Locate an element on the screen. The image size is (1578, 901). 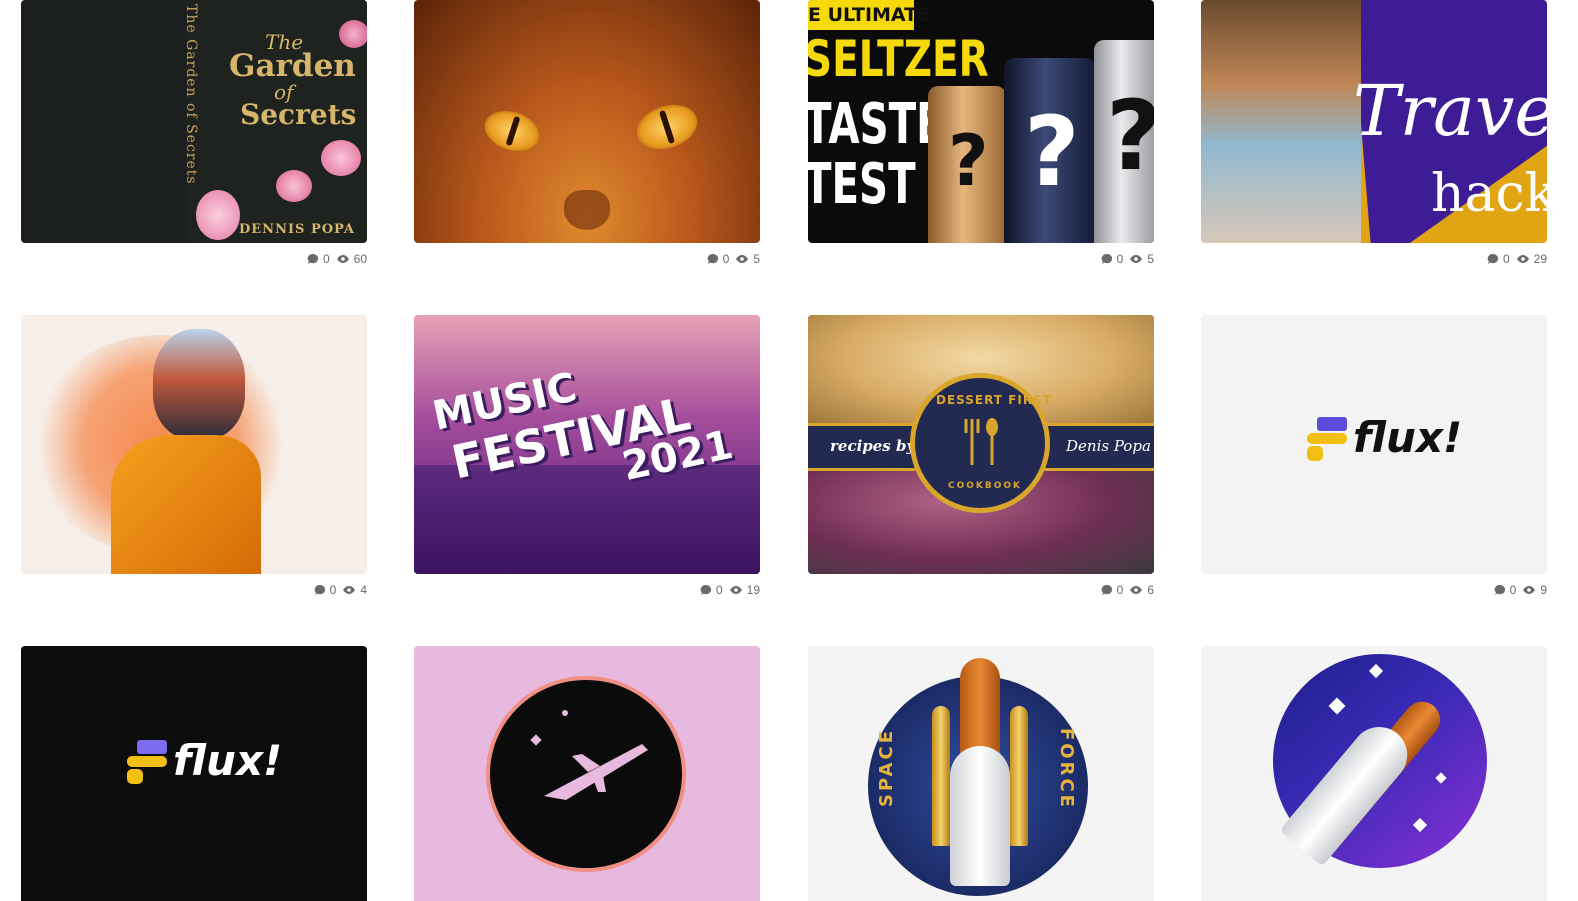
project-card: SPACE FORCE is located at coordinates (981, 773).